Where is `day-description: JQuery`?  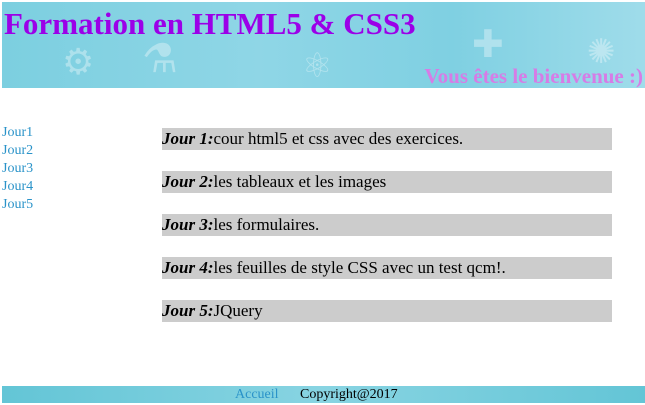 day-description: JQuery is located at coordinates (238, 310).